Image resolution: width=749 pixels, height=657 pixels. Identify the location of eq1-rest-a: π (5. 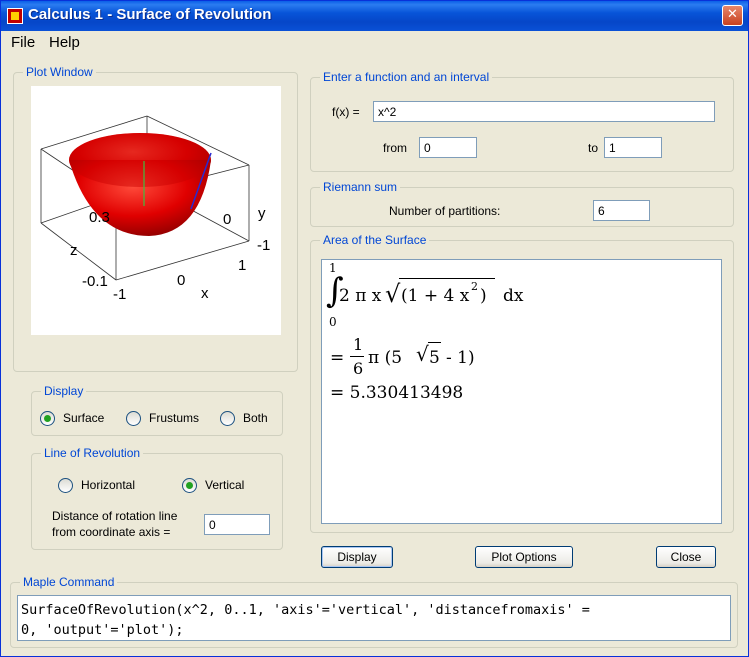
(385, 358).